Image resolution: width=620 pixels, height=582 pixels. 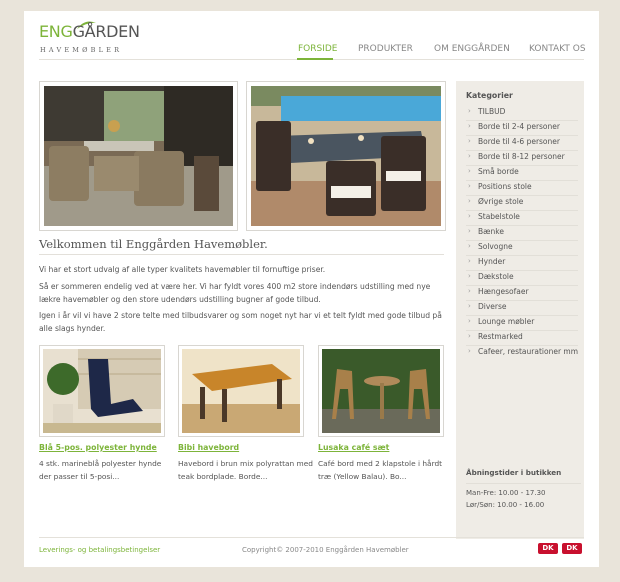 What do you see at coordinates (489, 95) in the screenshot?
I see `sidebar-title: Kategorier` at bounding box center [489, 95].